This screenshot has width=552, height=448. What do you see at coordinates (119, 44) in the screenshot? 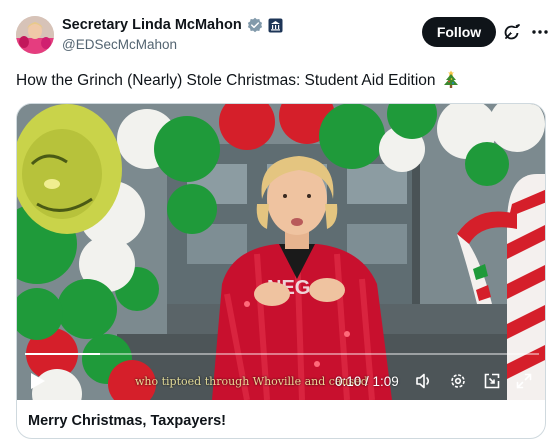
I see `author-handle: @EDSecMcMahon` at bounding box center [119, 44].